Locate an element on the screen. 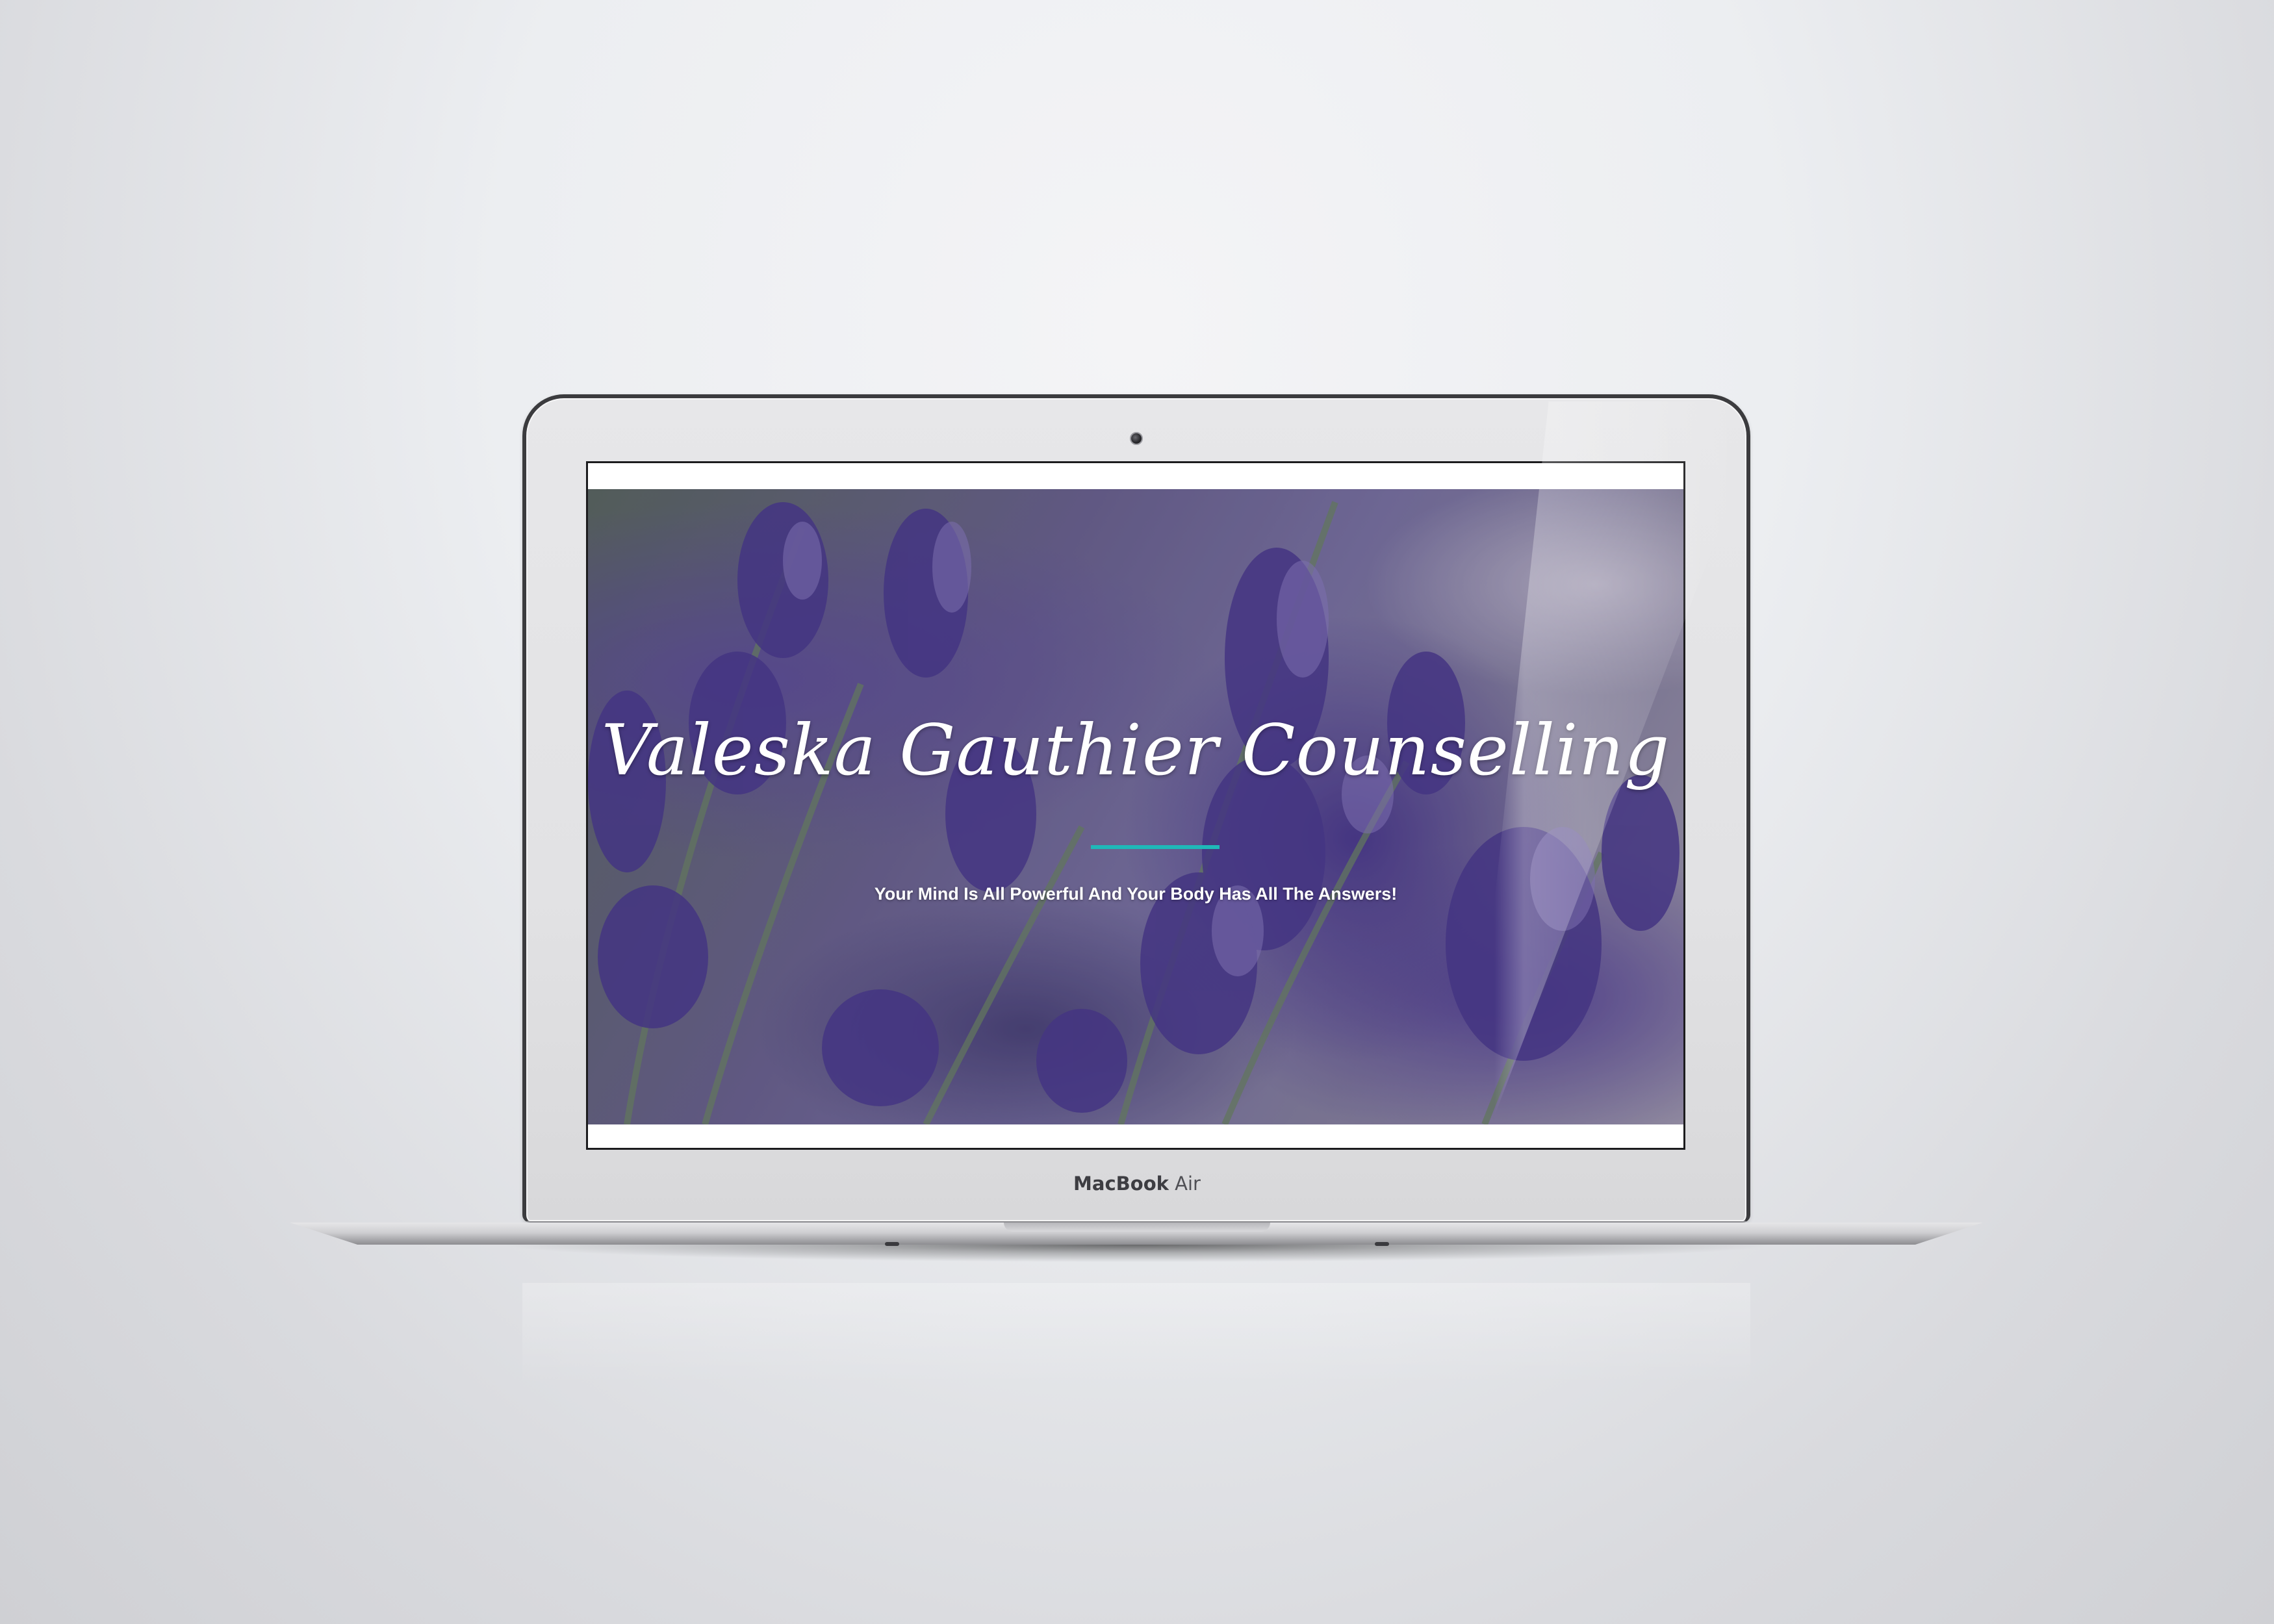  device-label: MacBook Air is located at coordinates (1137, 1184).